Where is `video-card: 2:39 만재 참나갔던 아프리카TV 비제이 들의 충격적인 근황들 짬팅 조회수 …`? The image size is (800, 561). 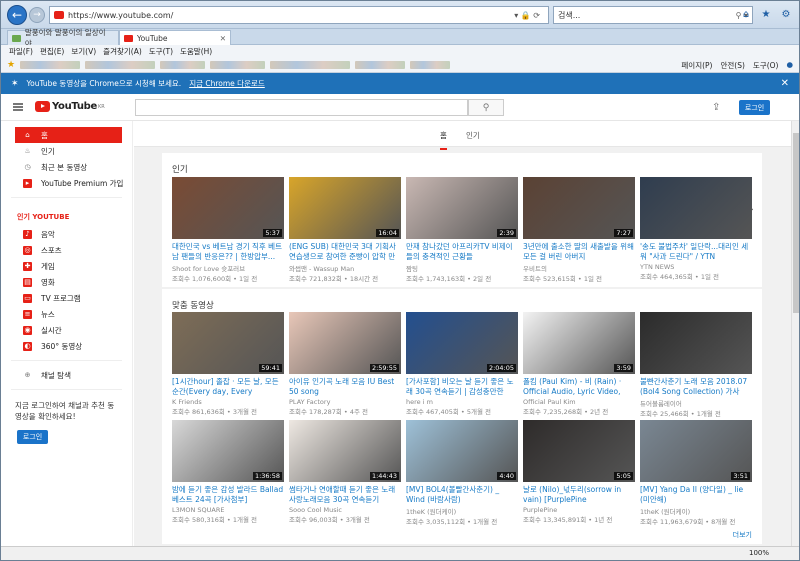
video-card: 2:39 만재 참나갔던 아프리카TV 비제이 들의 충격적인 근황들 짬팅 조회수 … is located at coordinates (462, 230).